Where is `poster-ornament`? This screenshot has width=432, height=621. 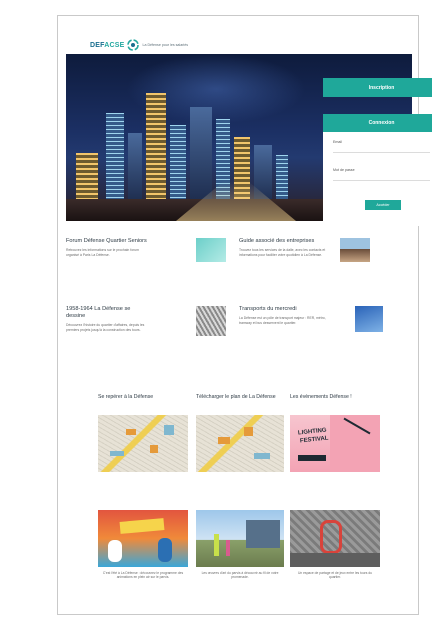
poster-ornament is located at coordinates (357, 426).